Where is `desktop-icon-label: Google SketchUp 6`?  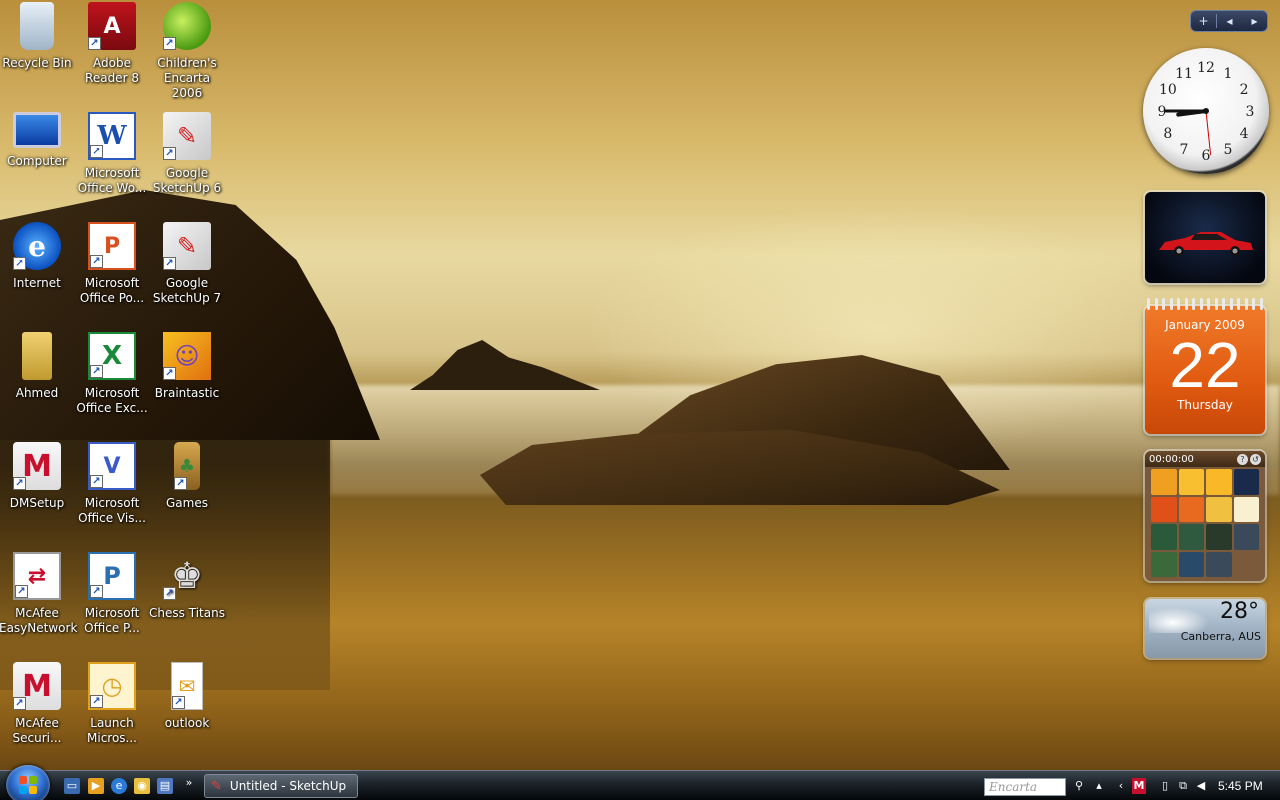 desktop-icon-label: Google SketchUp 6 is located at coordinates (187, 180).